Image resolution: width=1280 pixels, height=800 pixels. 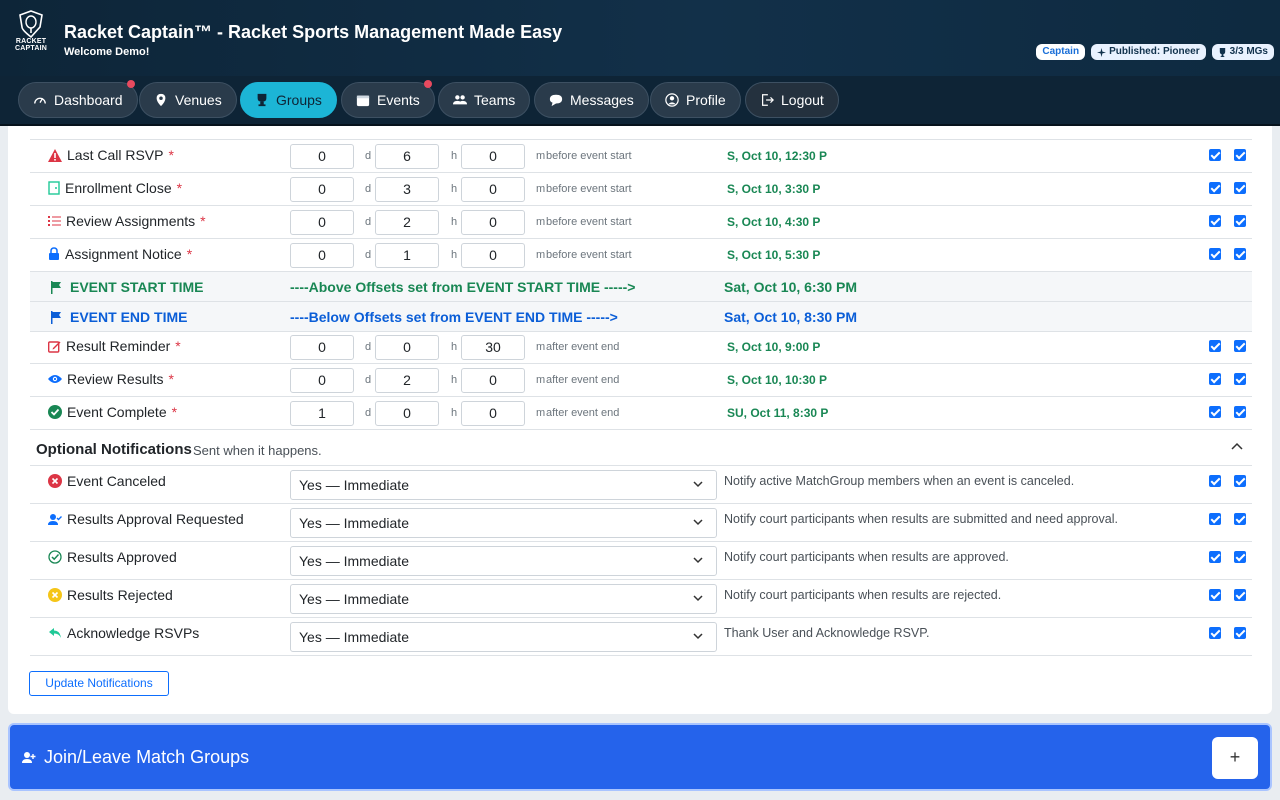 What do you see at coordinates (288, 100) in the screenshot?
I see `nav-groups: Groups` at bounding box center [288, 100].